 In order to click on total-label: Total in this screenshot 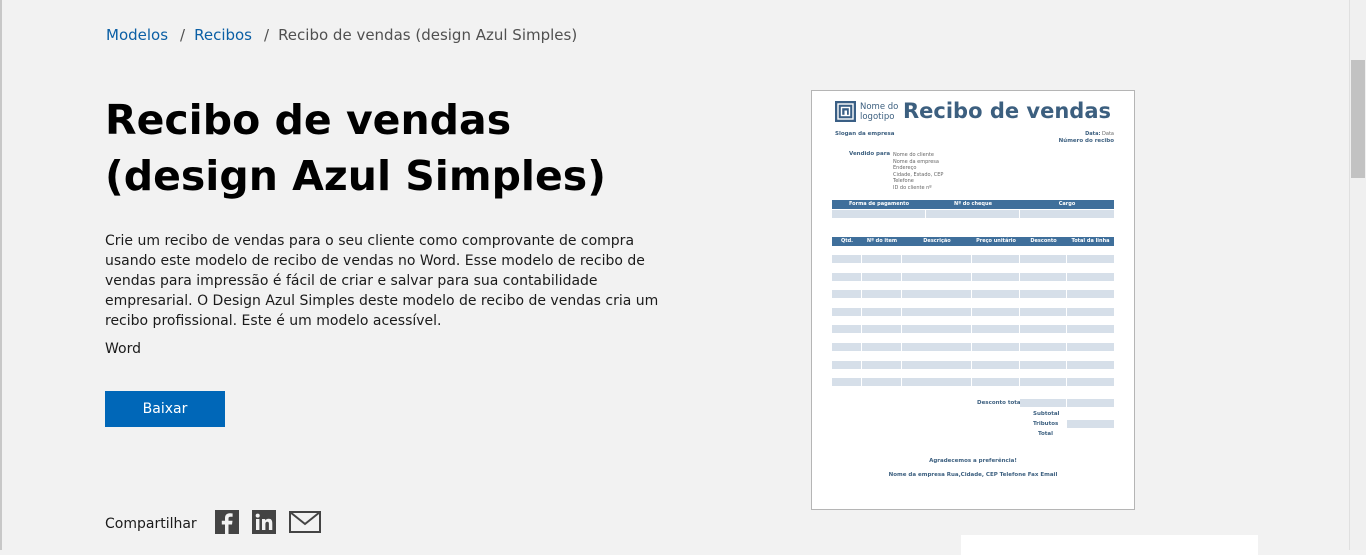, I will do `click(1046, 434)`.